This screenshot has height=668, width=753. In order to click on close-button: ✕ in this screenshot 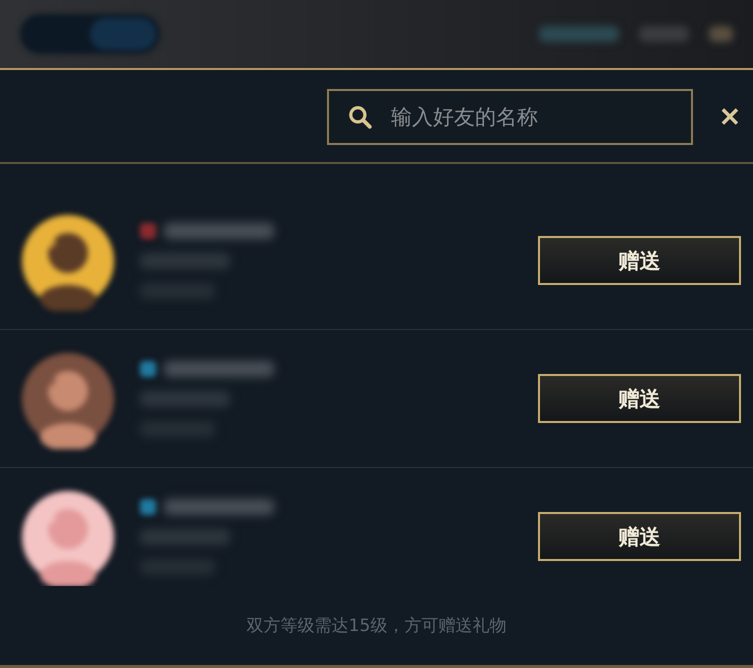, I will do `click(730, 117)`.